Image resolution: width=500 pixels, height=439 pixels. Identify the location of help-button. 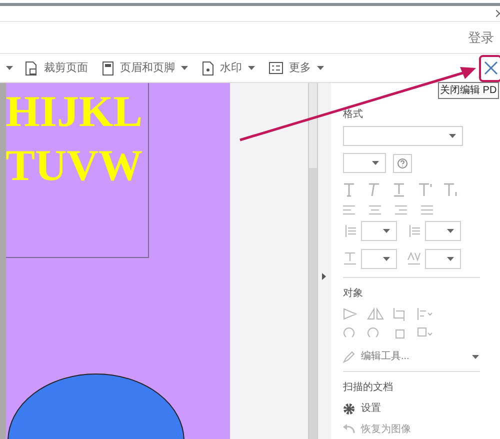
(402, 163).